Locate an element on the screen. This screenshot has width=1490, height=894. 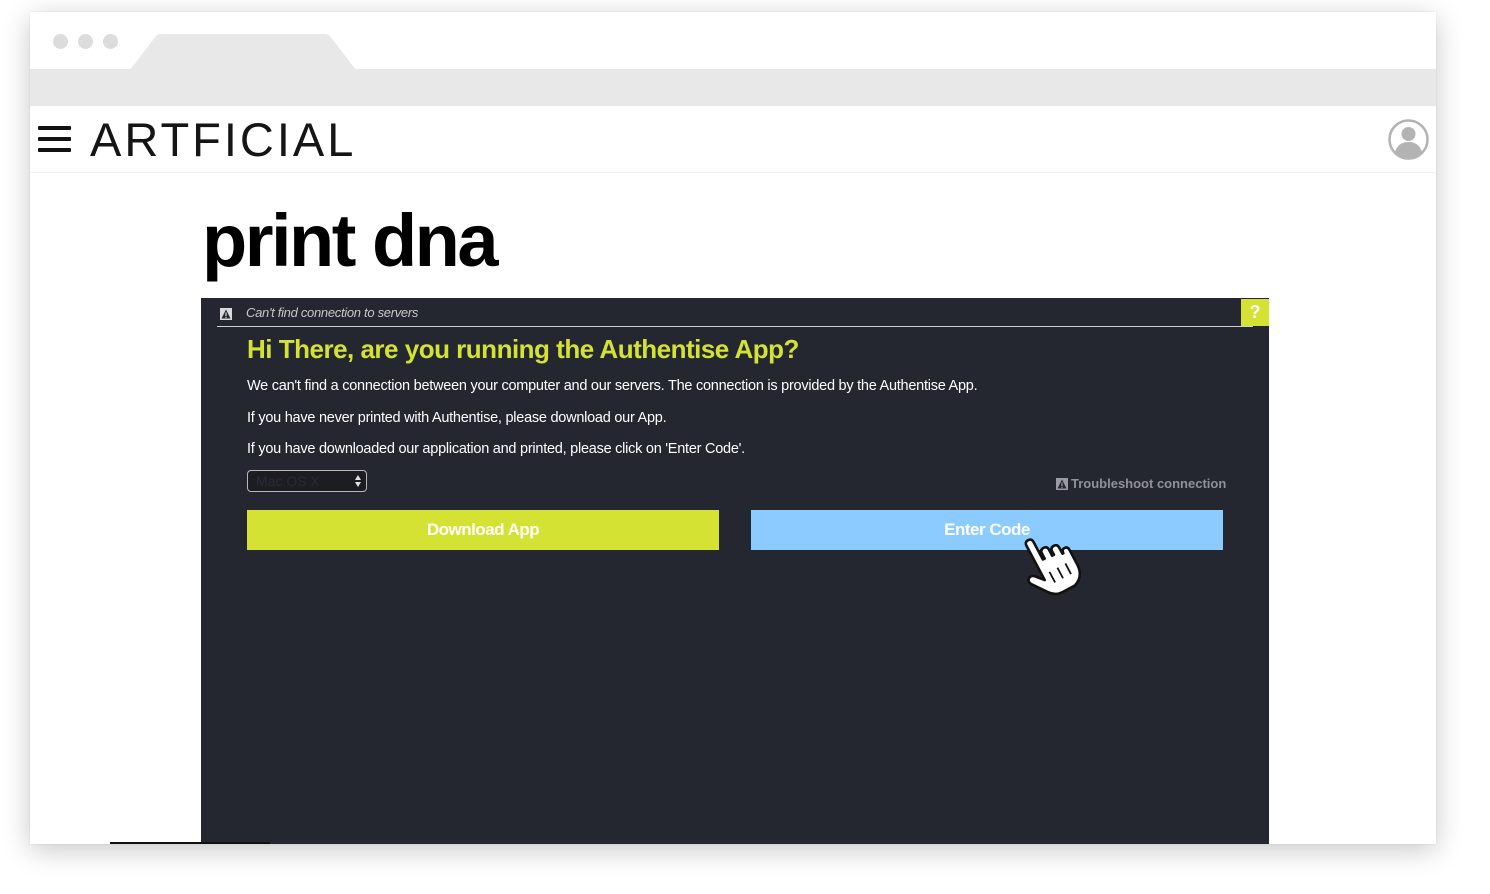
window-minimize-dot is located at coordinates (85, 41).